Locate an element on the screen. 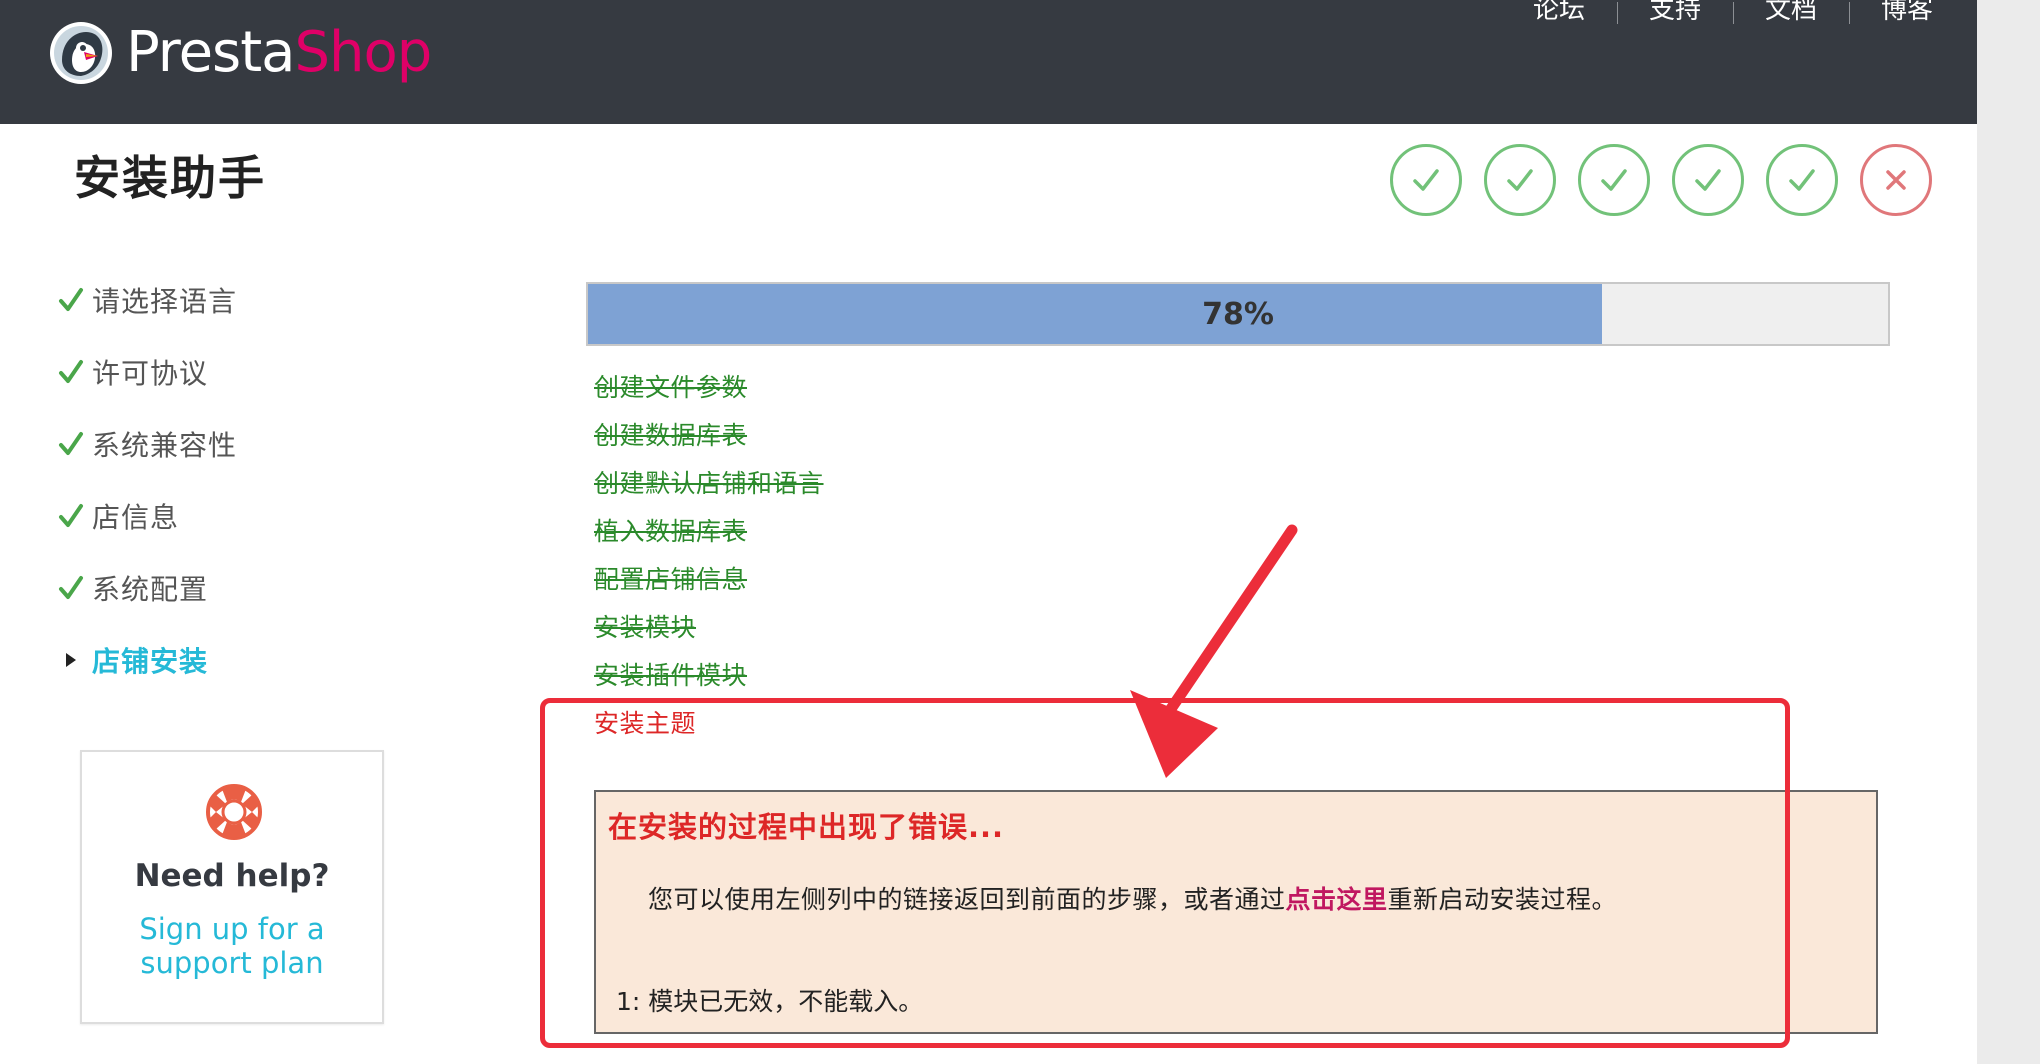 The image size is (2040, 1064). sidebar-item-system-config: 系统配置 is located at coordinates (236, 588).